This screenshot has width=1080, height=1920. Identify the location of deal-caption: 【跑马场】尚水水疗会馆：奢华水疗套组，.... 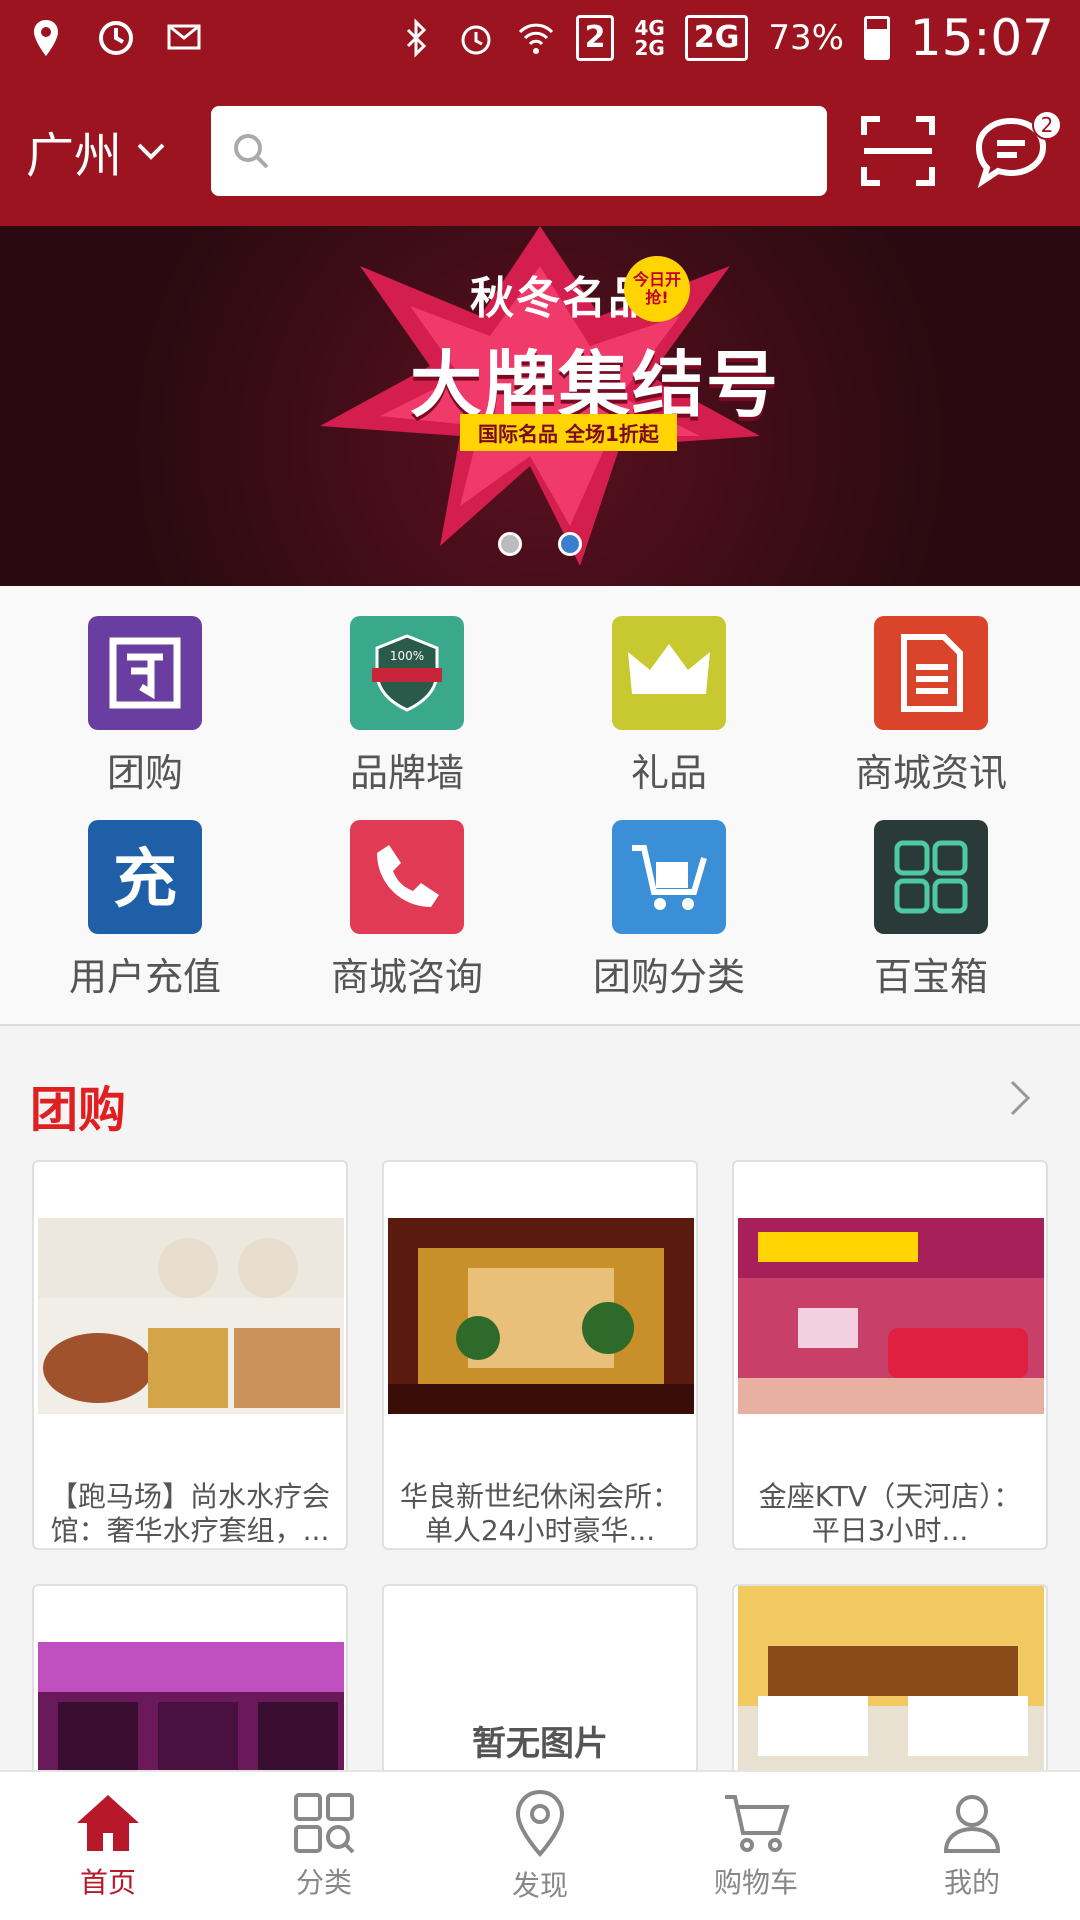
(189, 1513).